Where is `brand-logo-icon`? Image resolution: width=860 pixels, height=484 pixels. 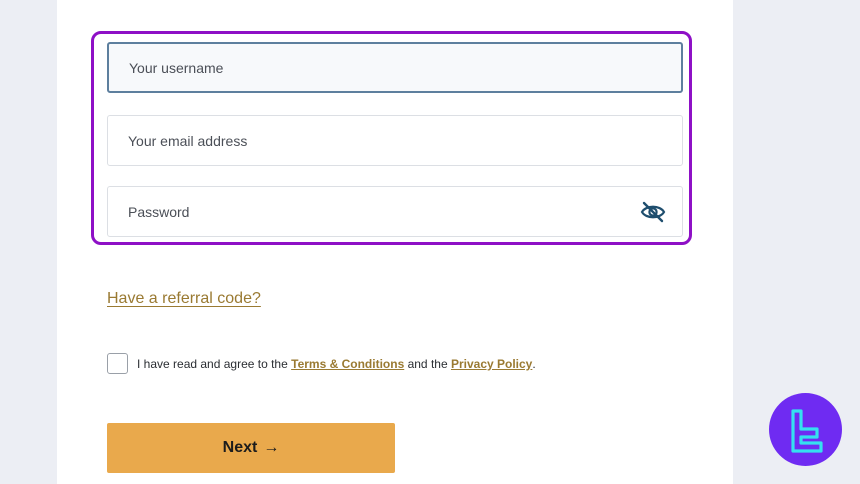 brand-logo-icon is located at coordinates (805, 429).